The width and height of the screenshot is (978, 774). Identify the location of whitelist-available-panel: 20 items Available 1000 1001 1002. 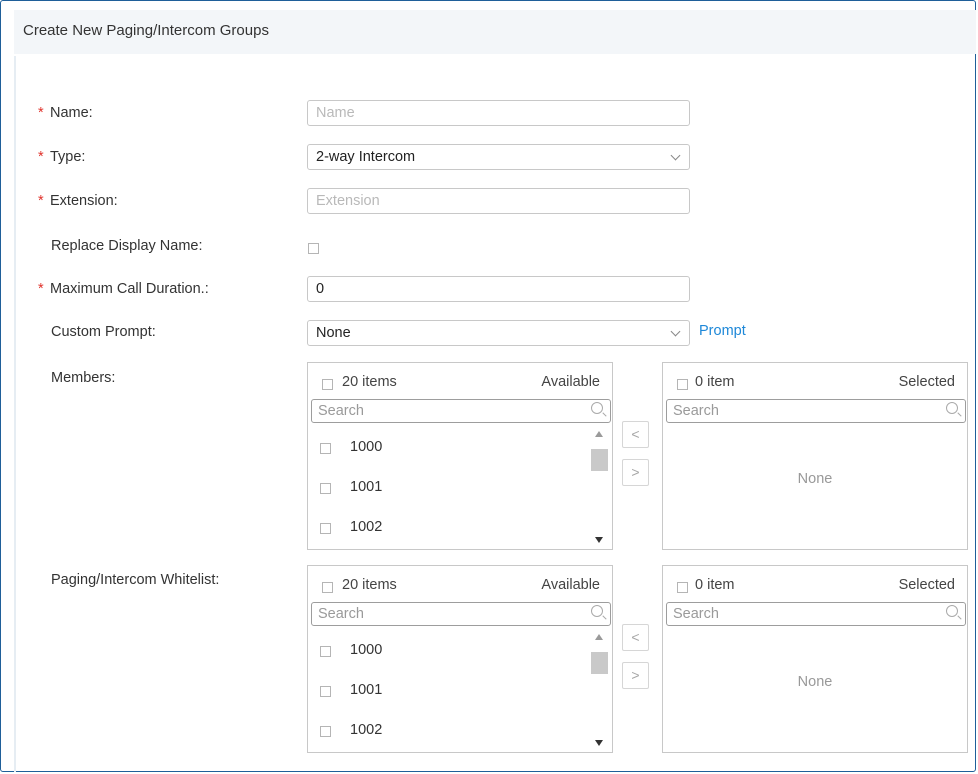
(460, 659).